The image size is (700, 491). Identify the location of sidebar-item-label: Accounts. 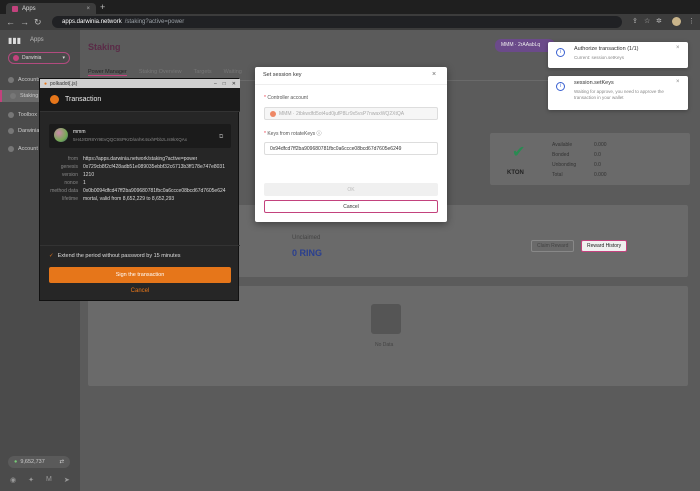
(29, 80).